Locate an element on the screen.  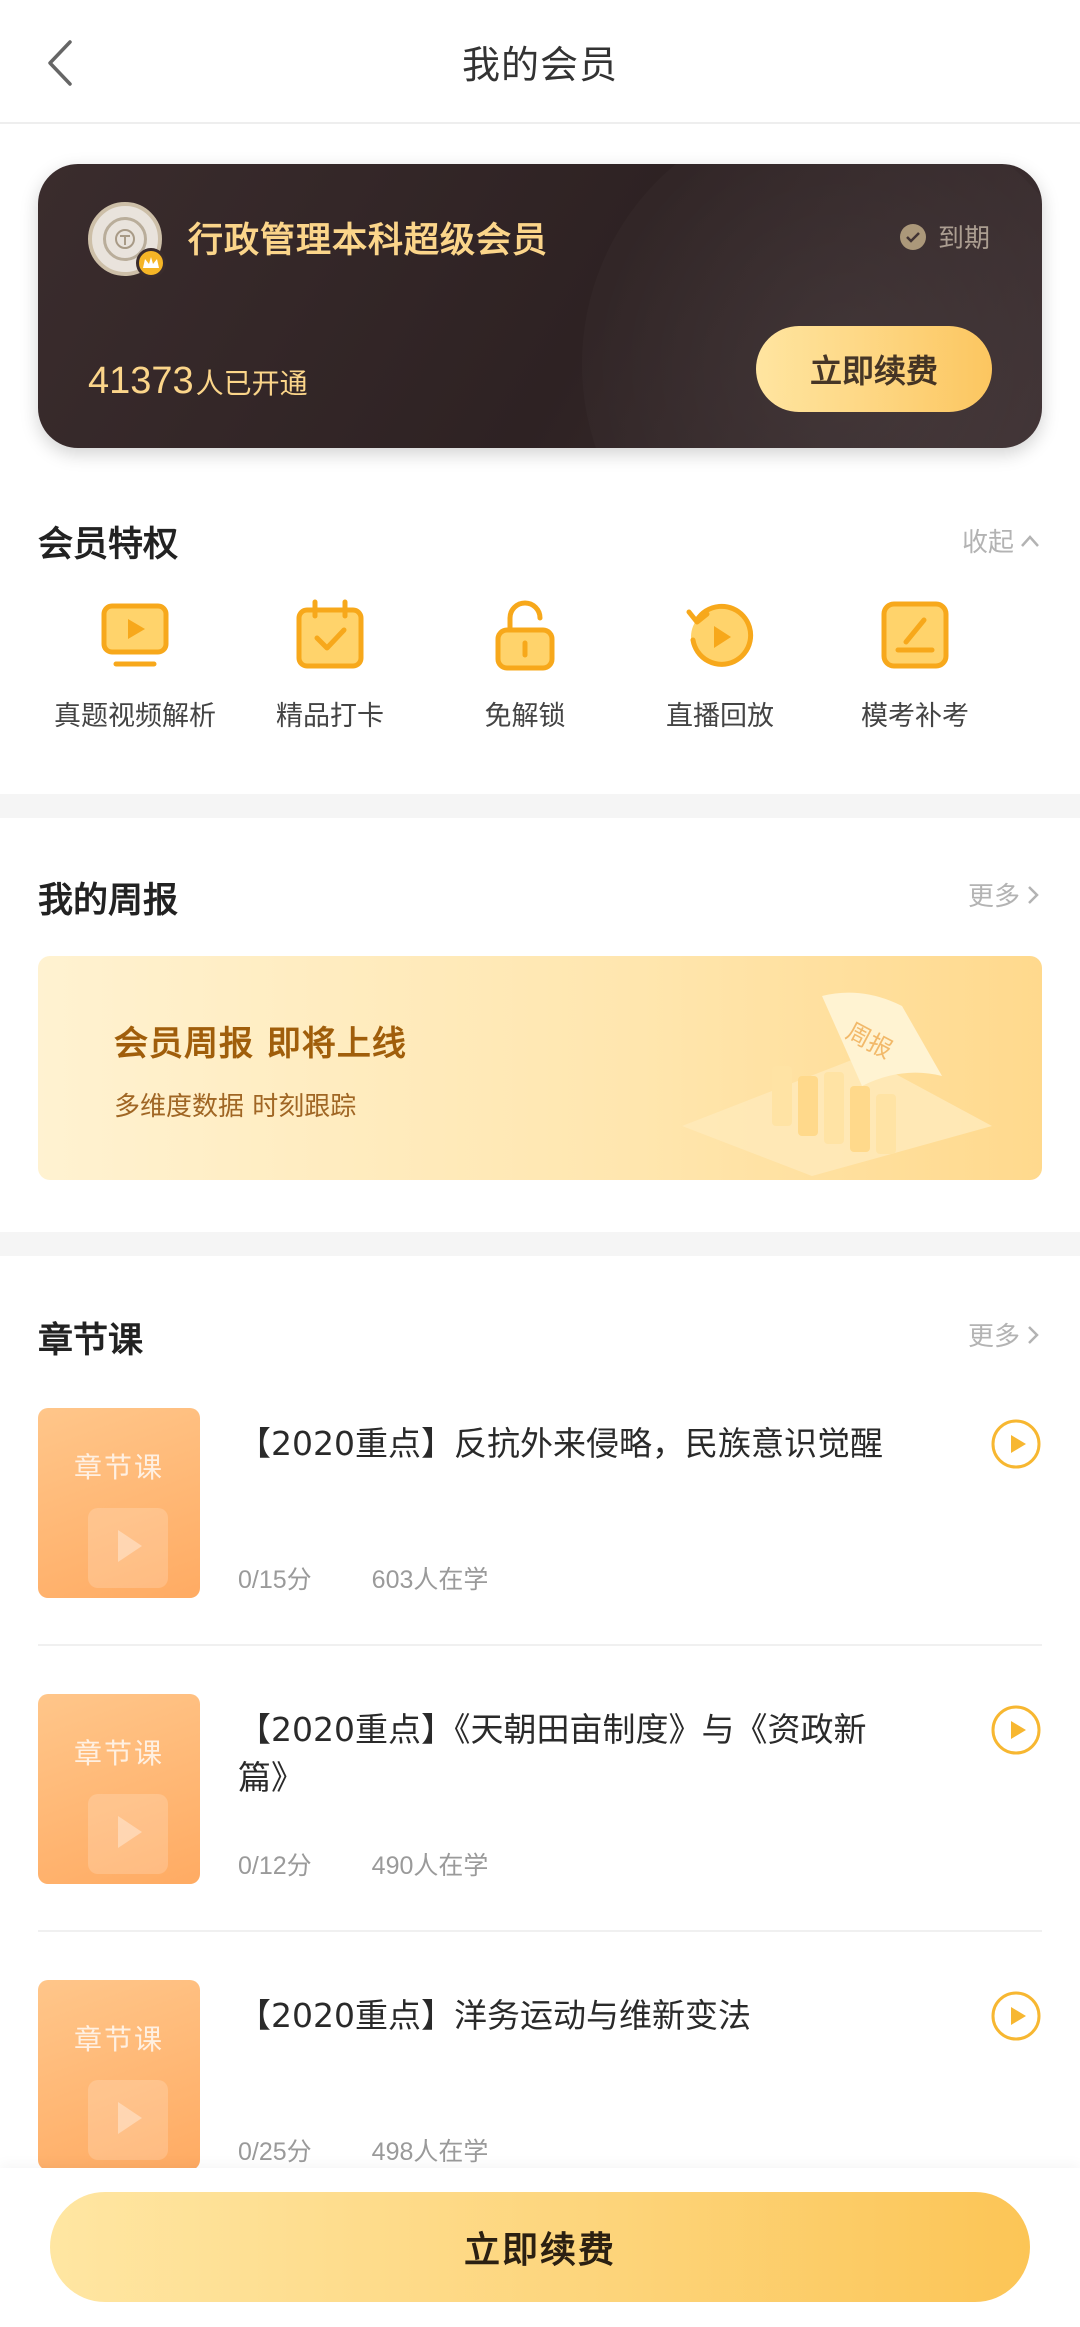
course-meta: 0/12分 490人在学 is located at coordinates (363, 1864).